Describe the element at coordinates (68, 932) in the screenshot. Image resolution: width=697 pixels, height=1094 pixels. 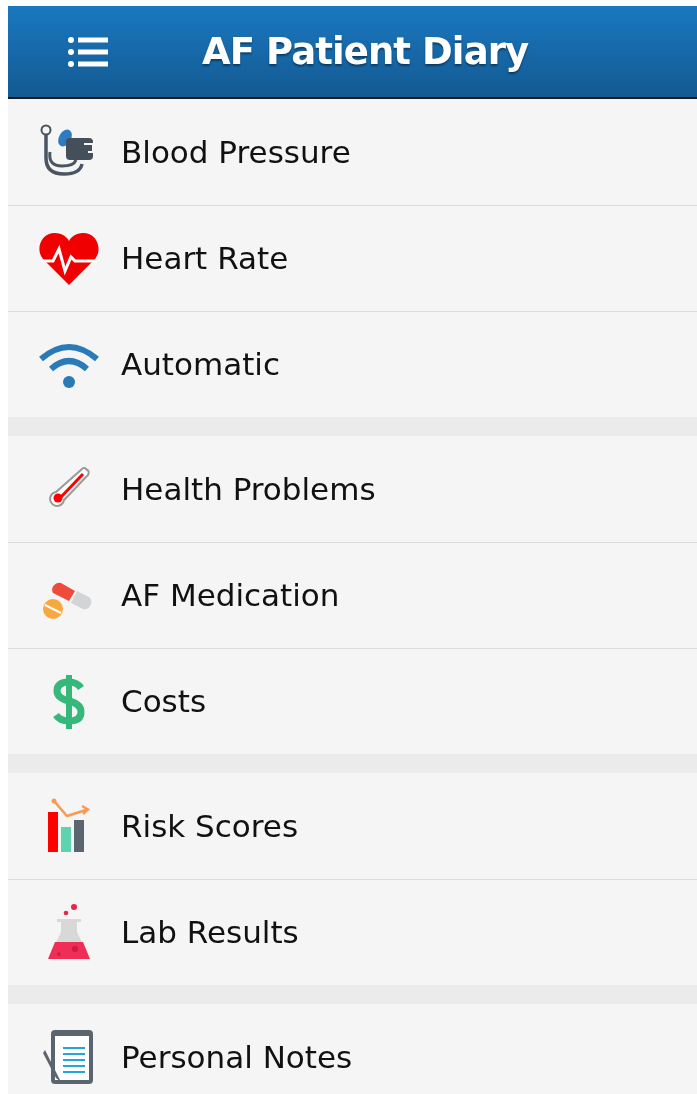
I see `flask-icon` at that location.